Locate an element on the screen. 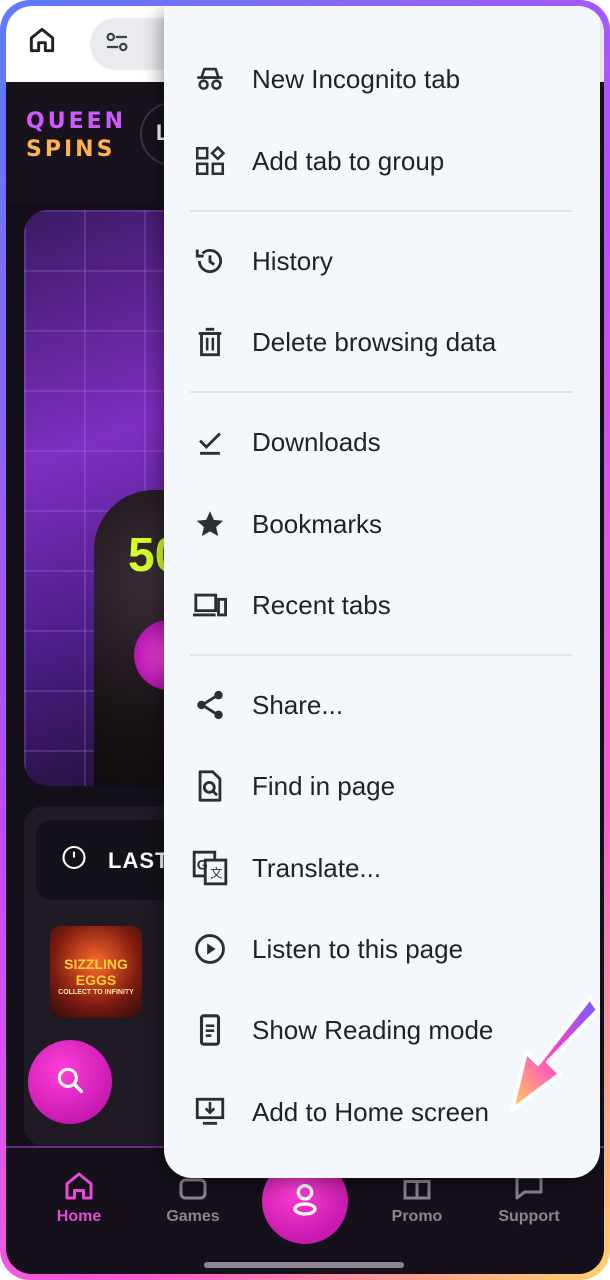 The height and width of the screenshot is (1280, 610). game-thumbnail-subtitle: COLLECT TO INFINITY is located at coordinates (96, 992).